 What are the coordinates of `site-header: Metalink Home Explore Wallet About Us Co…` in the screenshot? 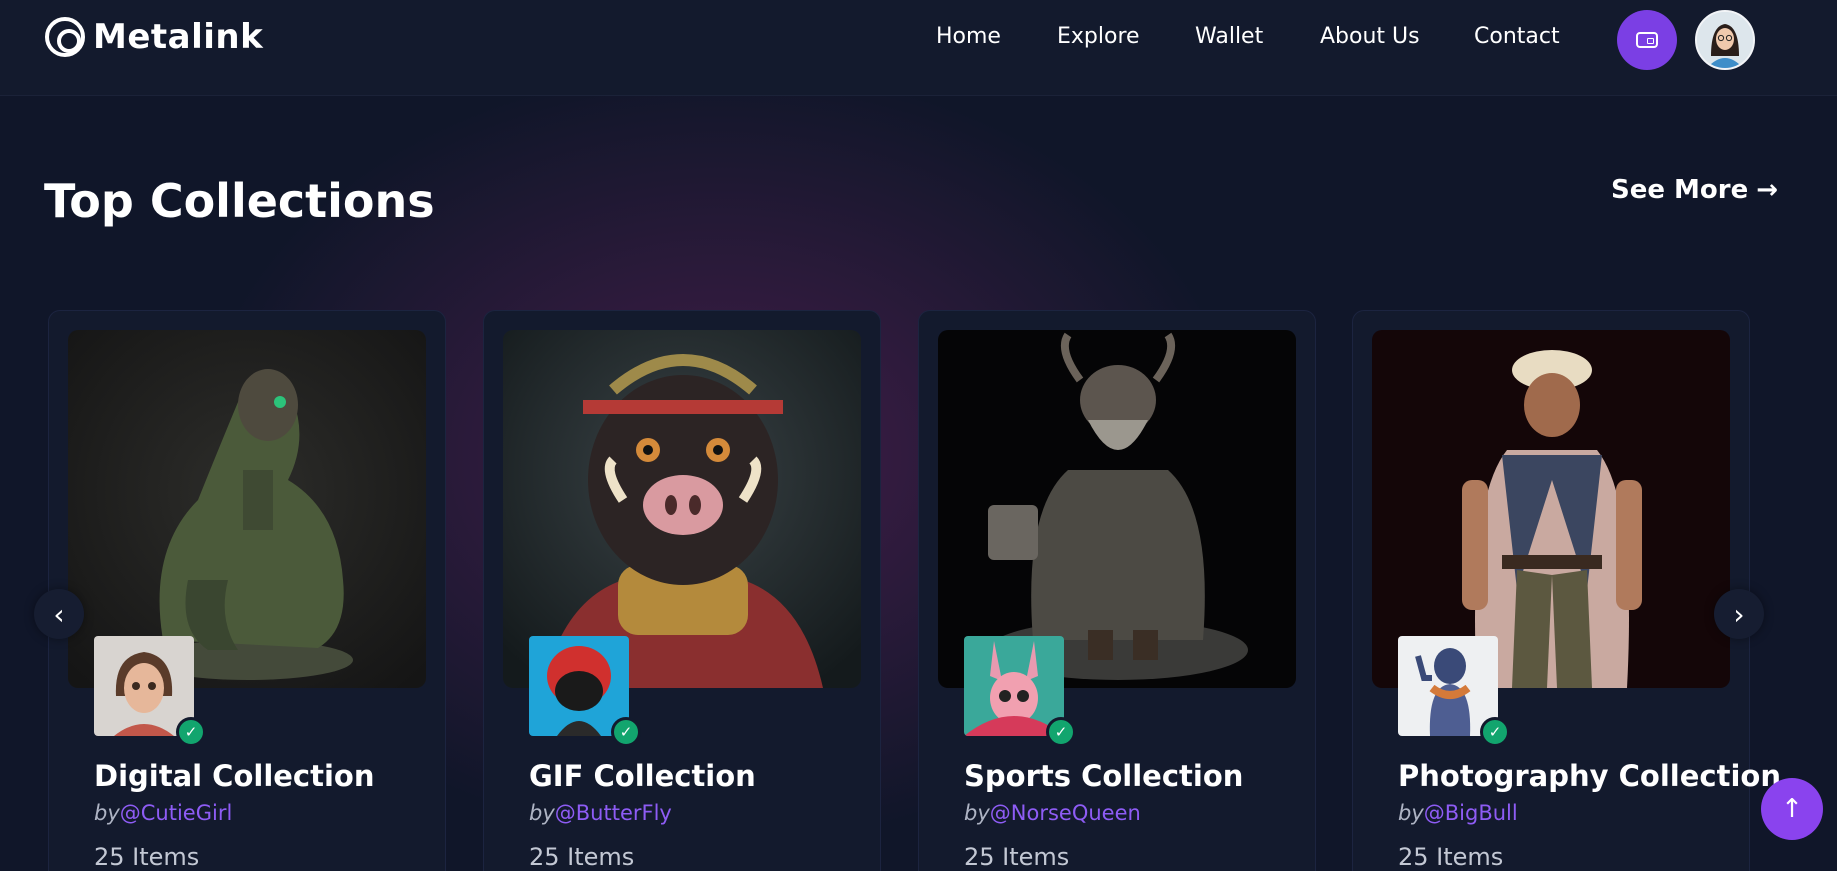 It's located at (918, 48).